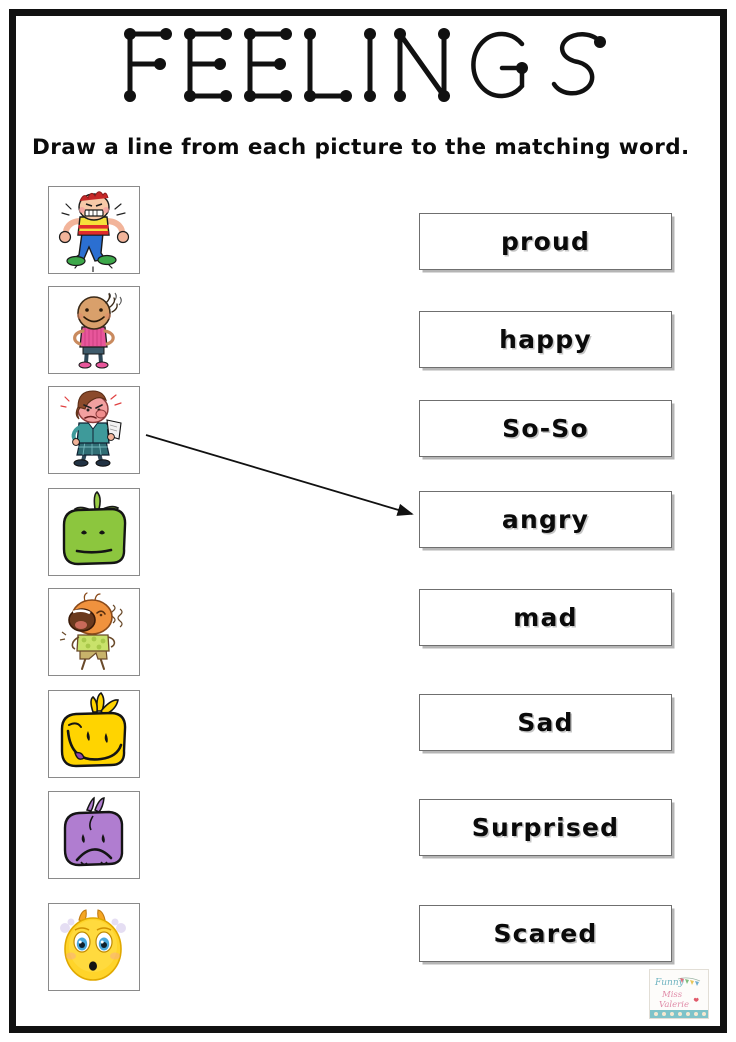  I want to click on word-box-happy: happy, so click(545, 339).